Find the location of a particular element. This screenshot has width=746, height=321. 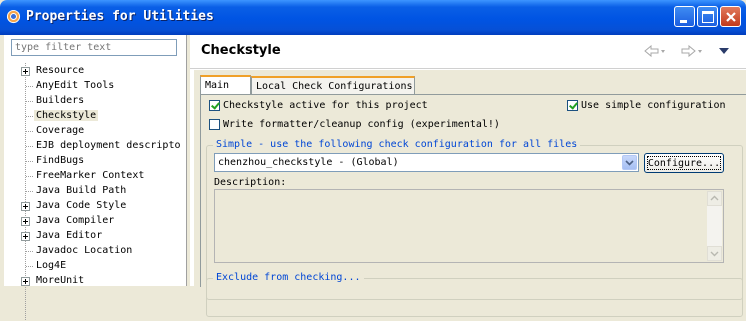

page-title: Checkstyle is located at coordinates (241, 50).